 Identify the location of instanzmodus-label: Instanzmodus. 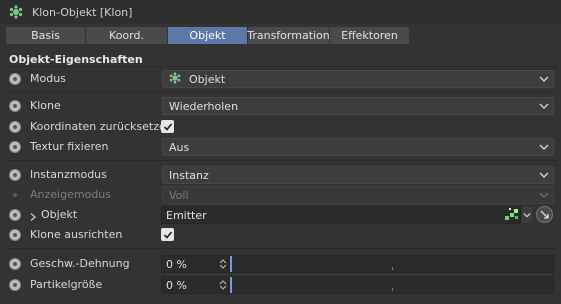
(68, 174).